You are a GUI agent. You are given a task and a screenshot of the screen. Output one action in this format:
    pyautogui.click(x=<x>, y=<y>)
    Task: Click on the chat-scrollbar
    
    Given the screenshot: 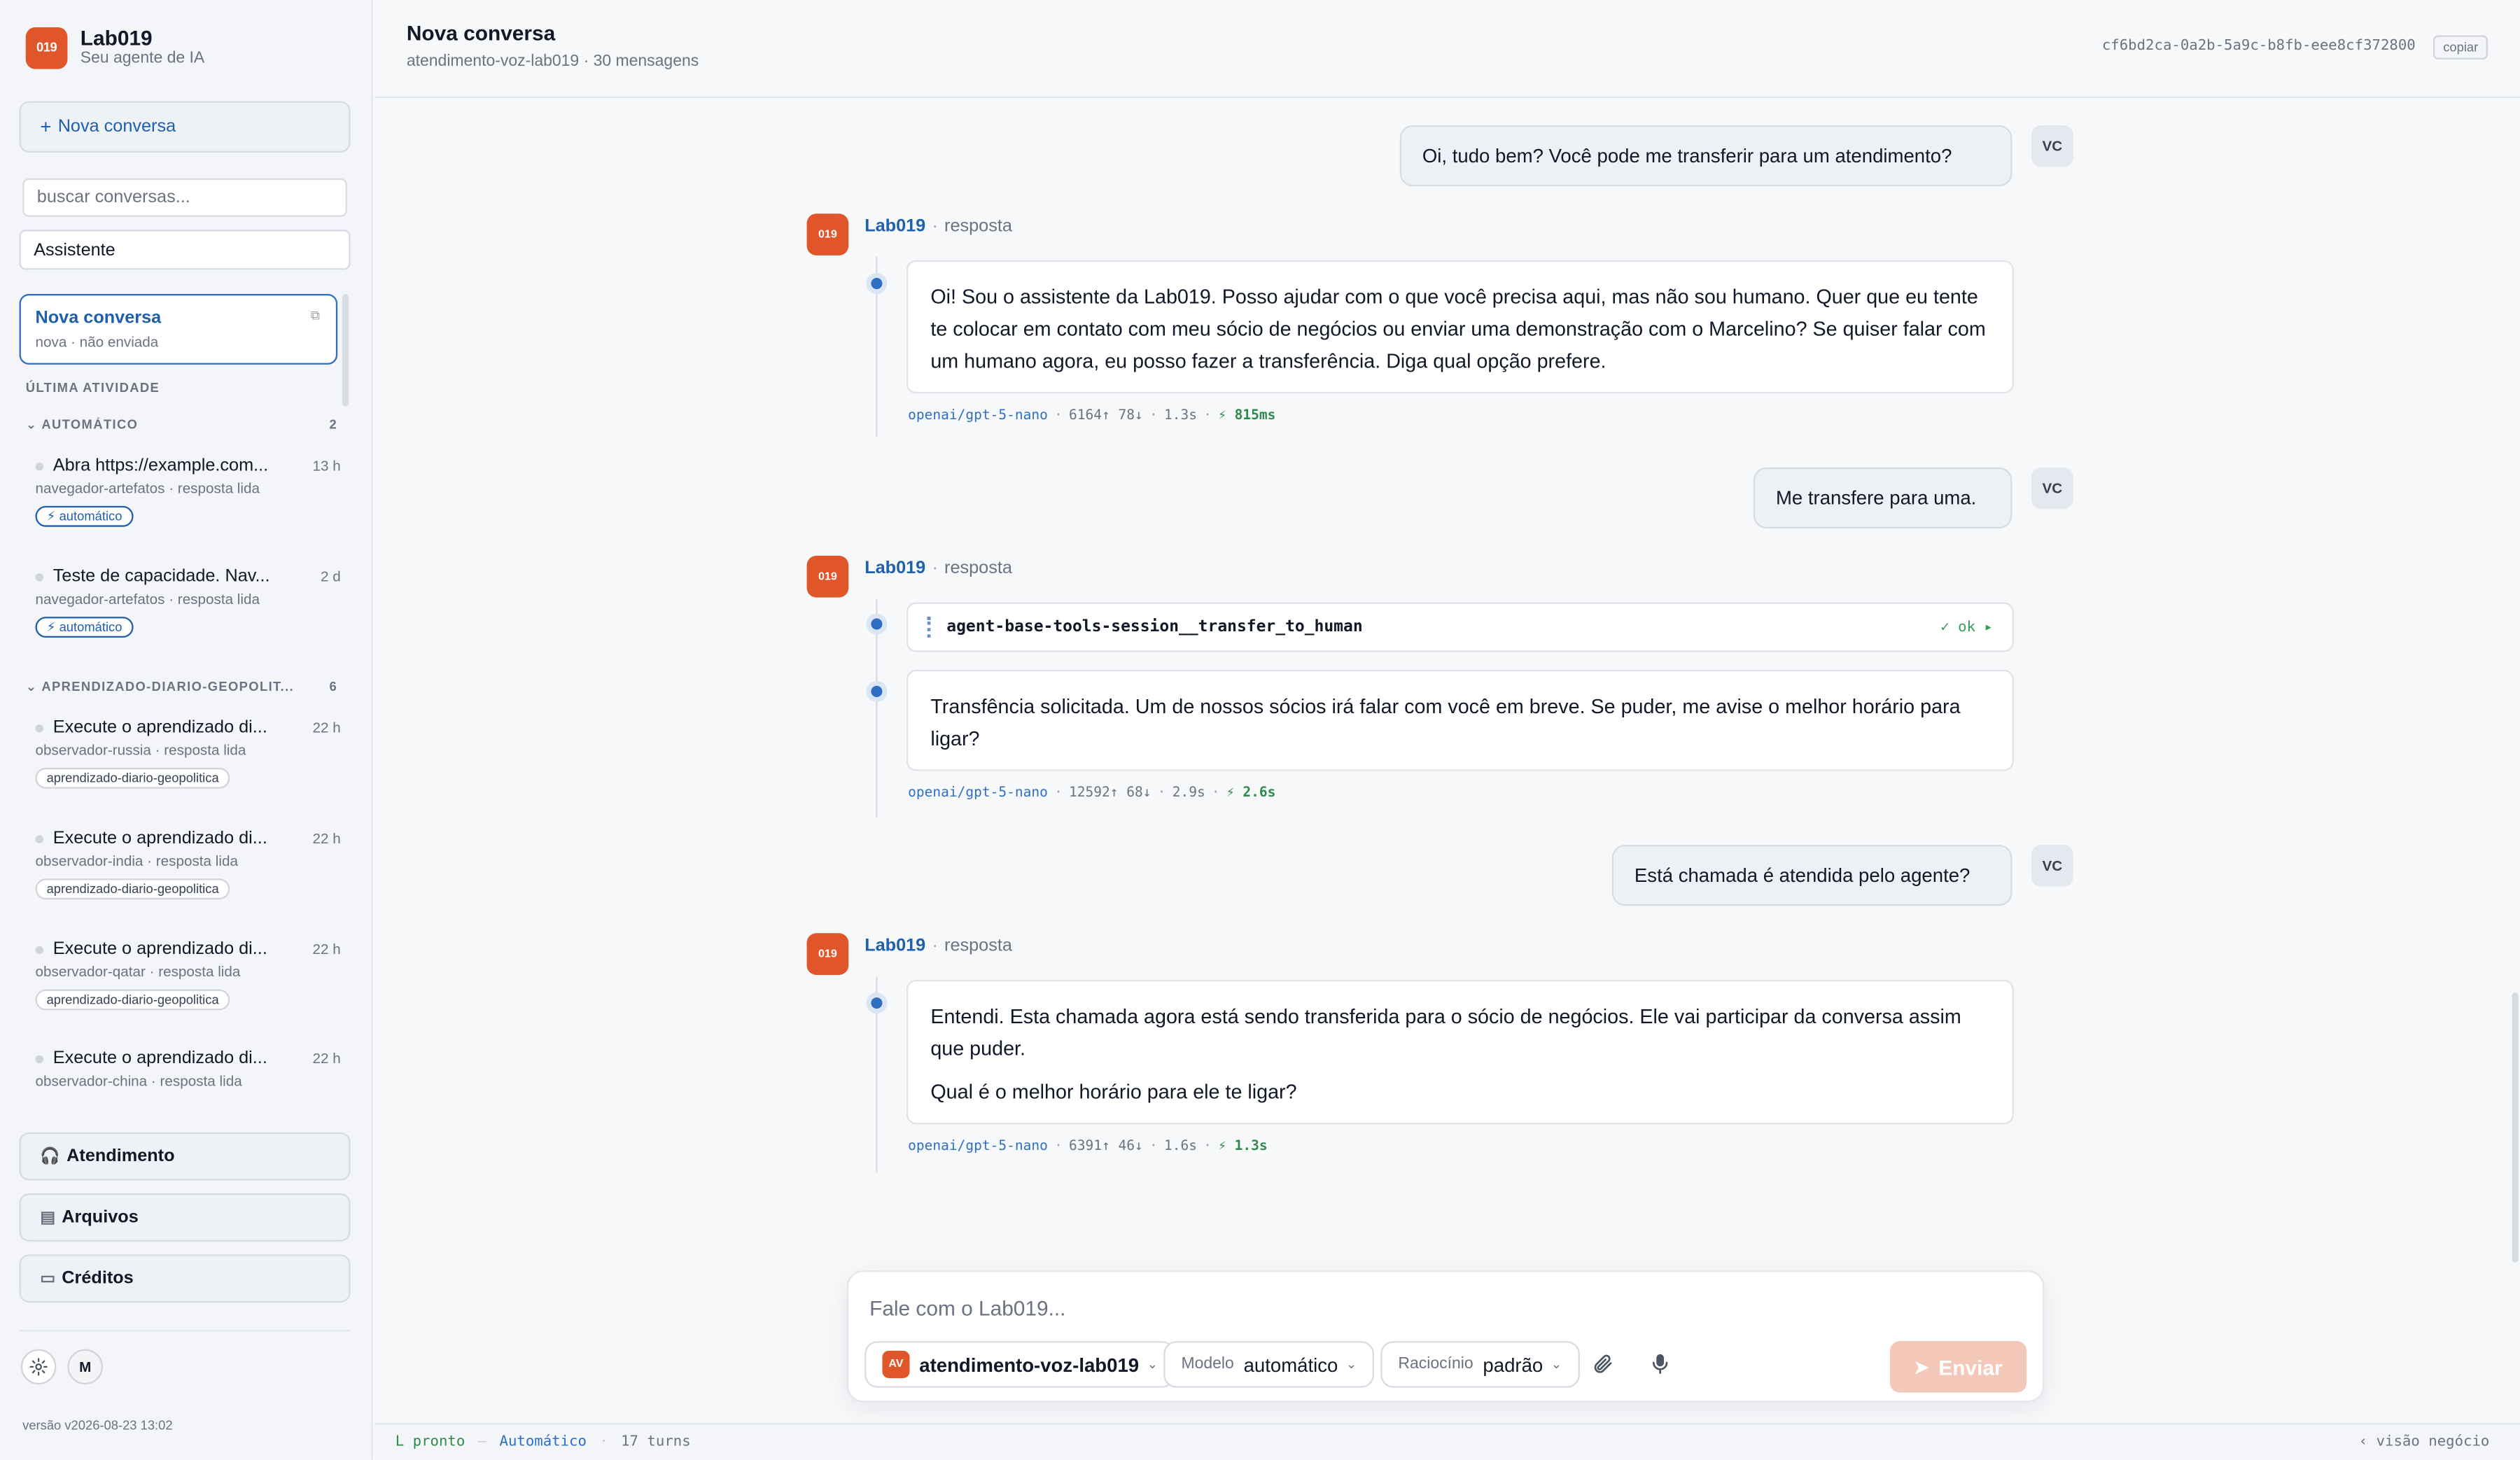 What is the action you would take?
    pyautogui.click(x=2515, y=1127)
    